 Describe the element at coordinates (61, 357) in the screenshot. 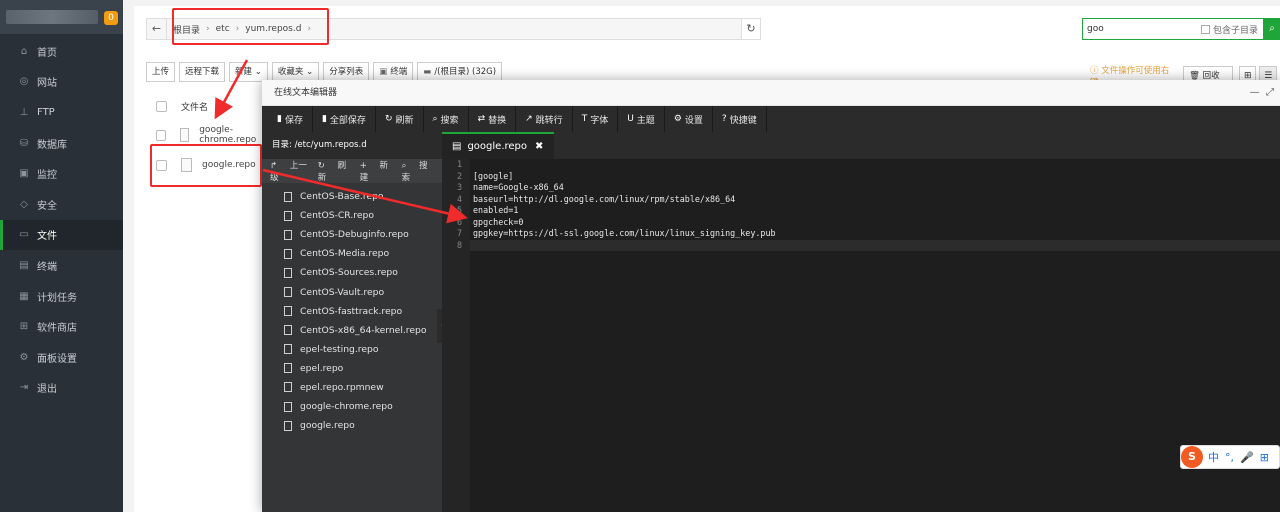

I see `sidebar-item-10: ⚙ 面板设置` at that location.